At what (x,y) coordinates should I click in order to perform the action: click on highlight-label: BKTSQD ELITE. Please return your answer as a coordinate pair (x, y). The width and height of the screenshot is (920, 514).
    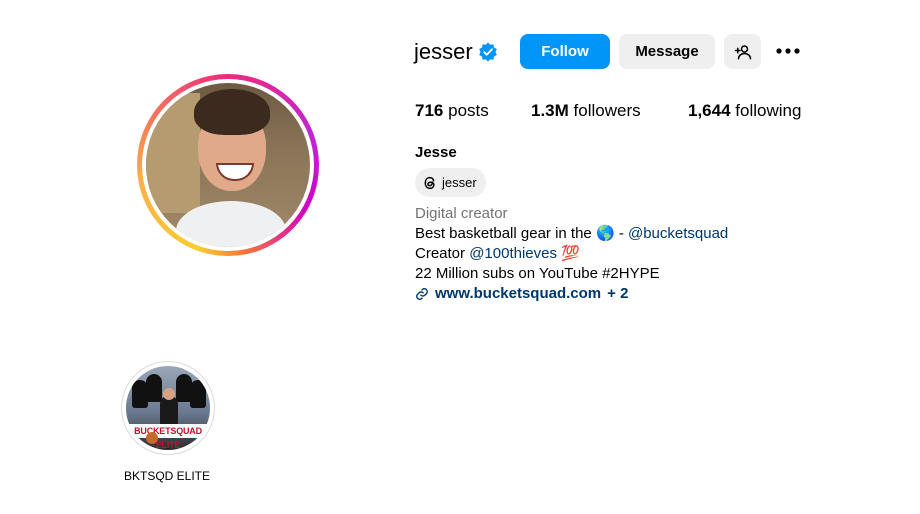
    Looking at the image, I should click on (167, 476).